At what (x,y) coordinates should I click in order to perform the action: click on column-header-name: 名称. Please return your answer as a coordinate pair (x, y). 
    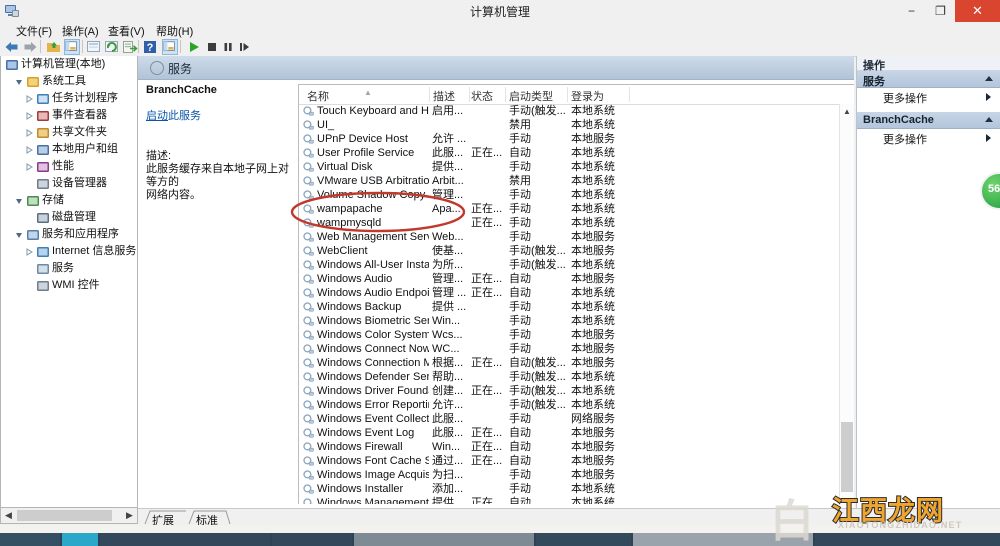
    Looking at the image, I should click on (318, 96).